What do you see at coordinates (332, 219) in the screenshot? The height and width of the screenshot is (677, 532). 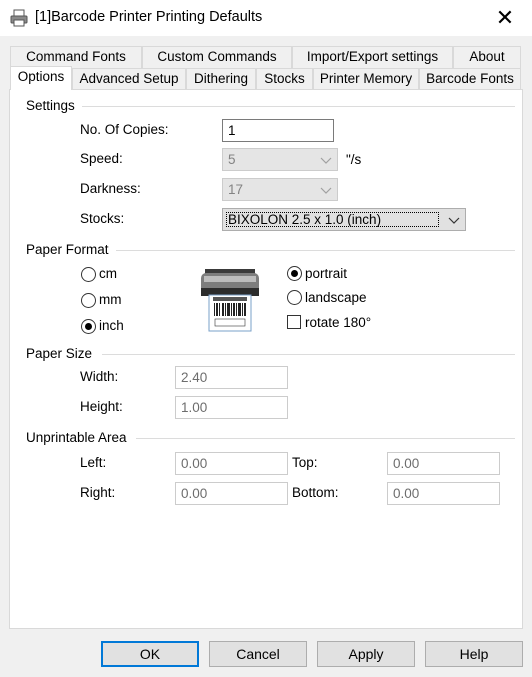 I see `stocks-value: BIXOLON 2.5 x 1.0 (inch)` at bounding box center [332, 219].